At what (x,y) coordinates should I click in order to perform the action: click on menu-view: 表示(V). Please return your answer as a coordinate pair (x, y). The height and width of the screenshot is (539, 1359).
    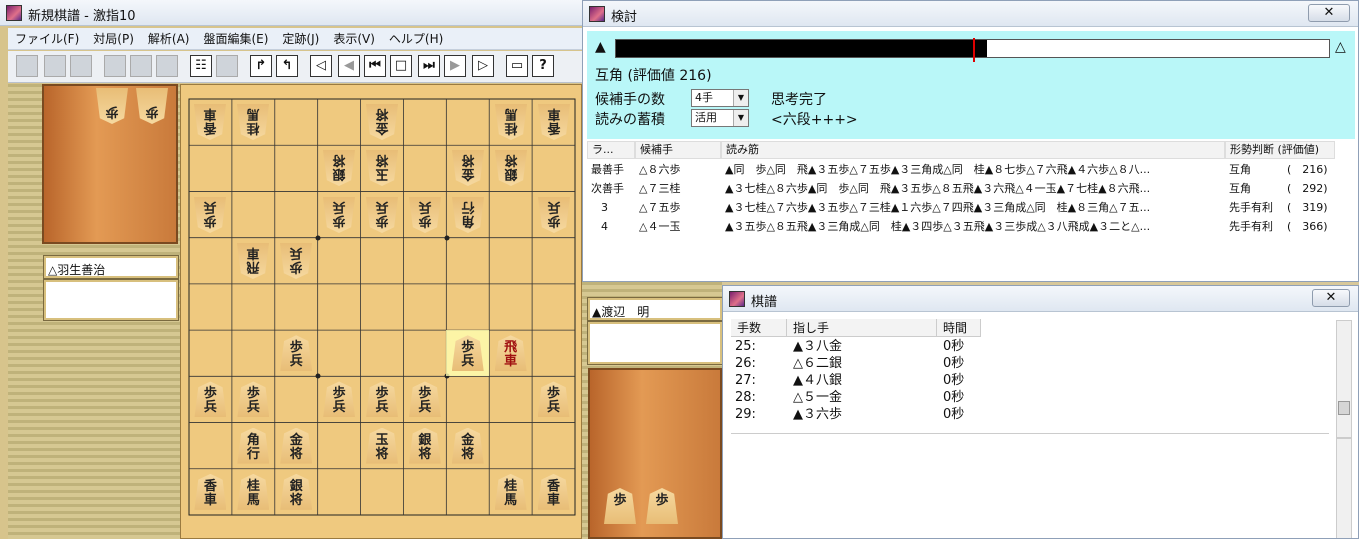
    Looking at the image, I should click on (354, 39).